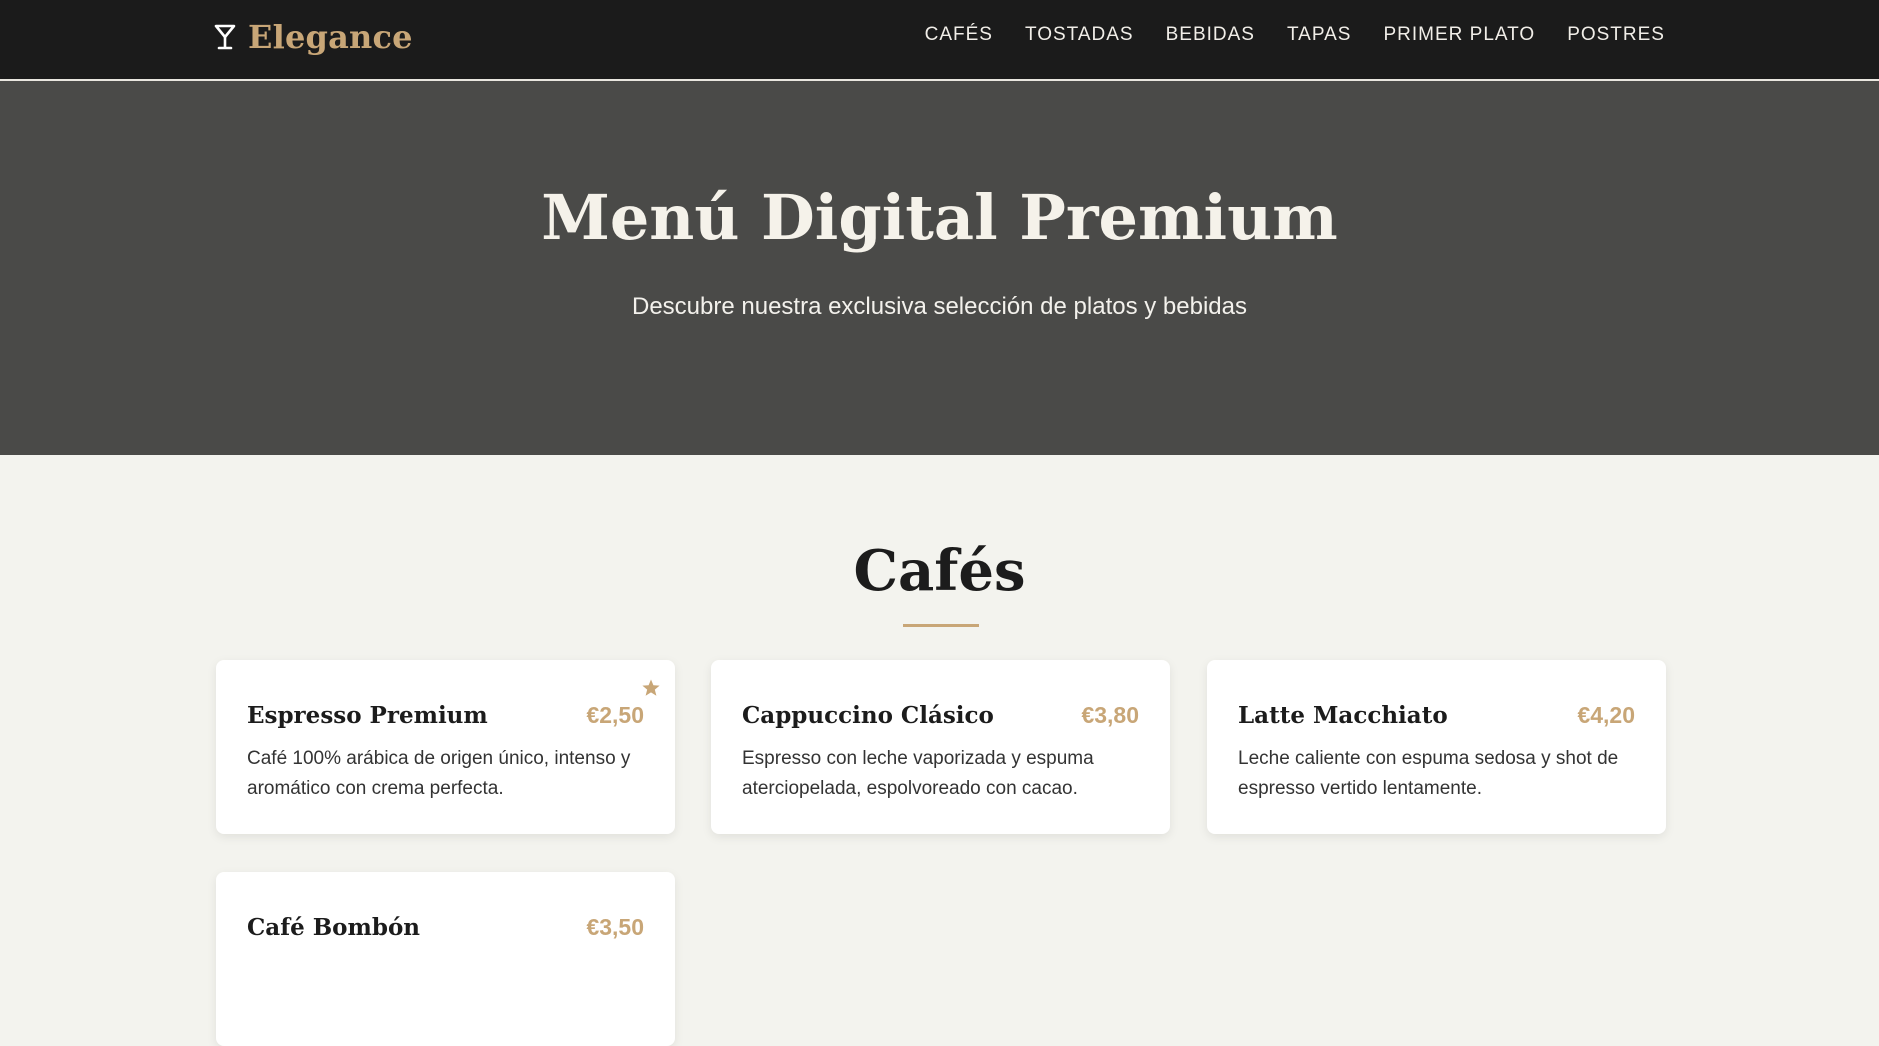  Describe the element at coordinates (445, 959) in the screenshot. I see `menu-item-card: Café Bombón €3,50` at that location.